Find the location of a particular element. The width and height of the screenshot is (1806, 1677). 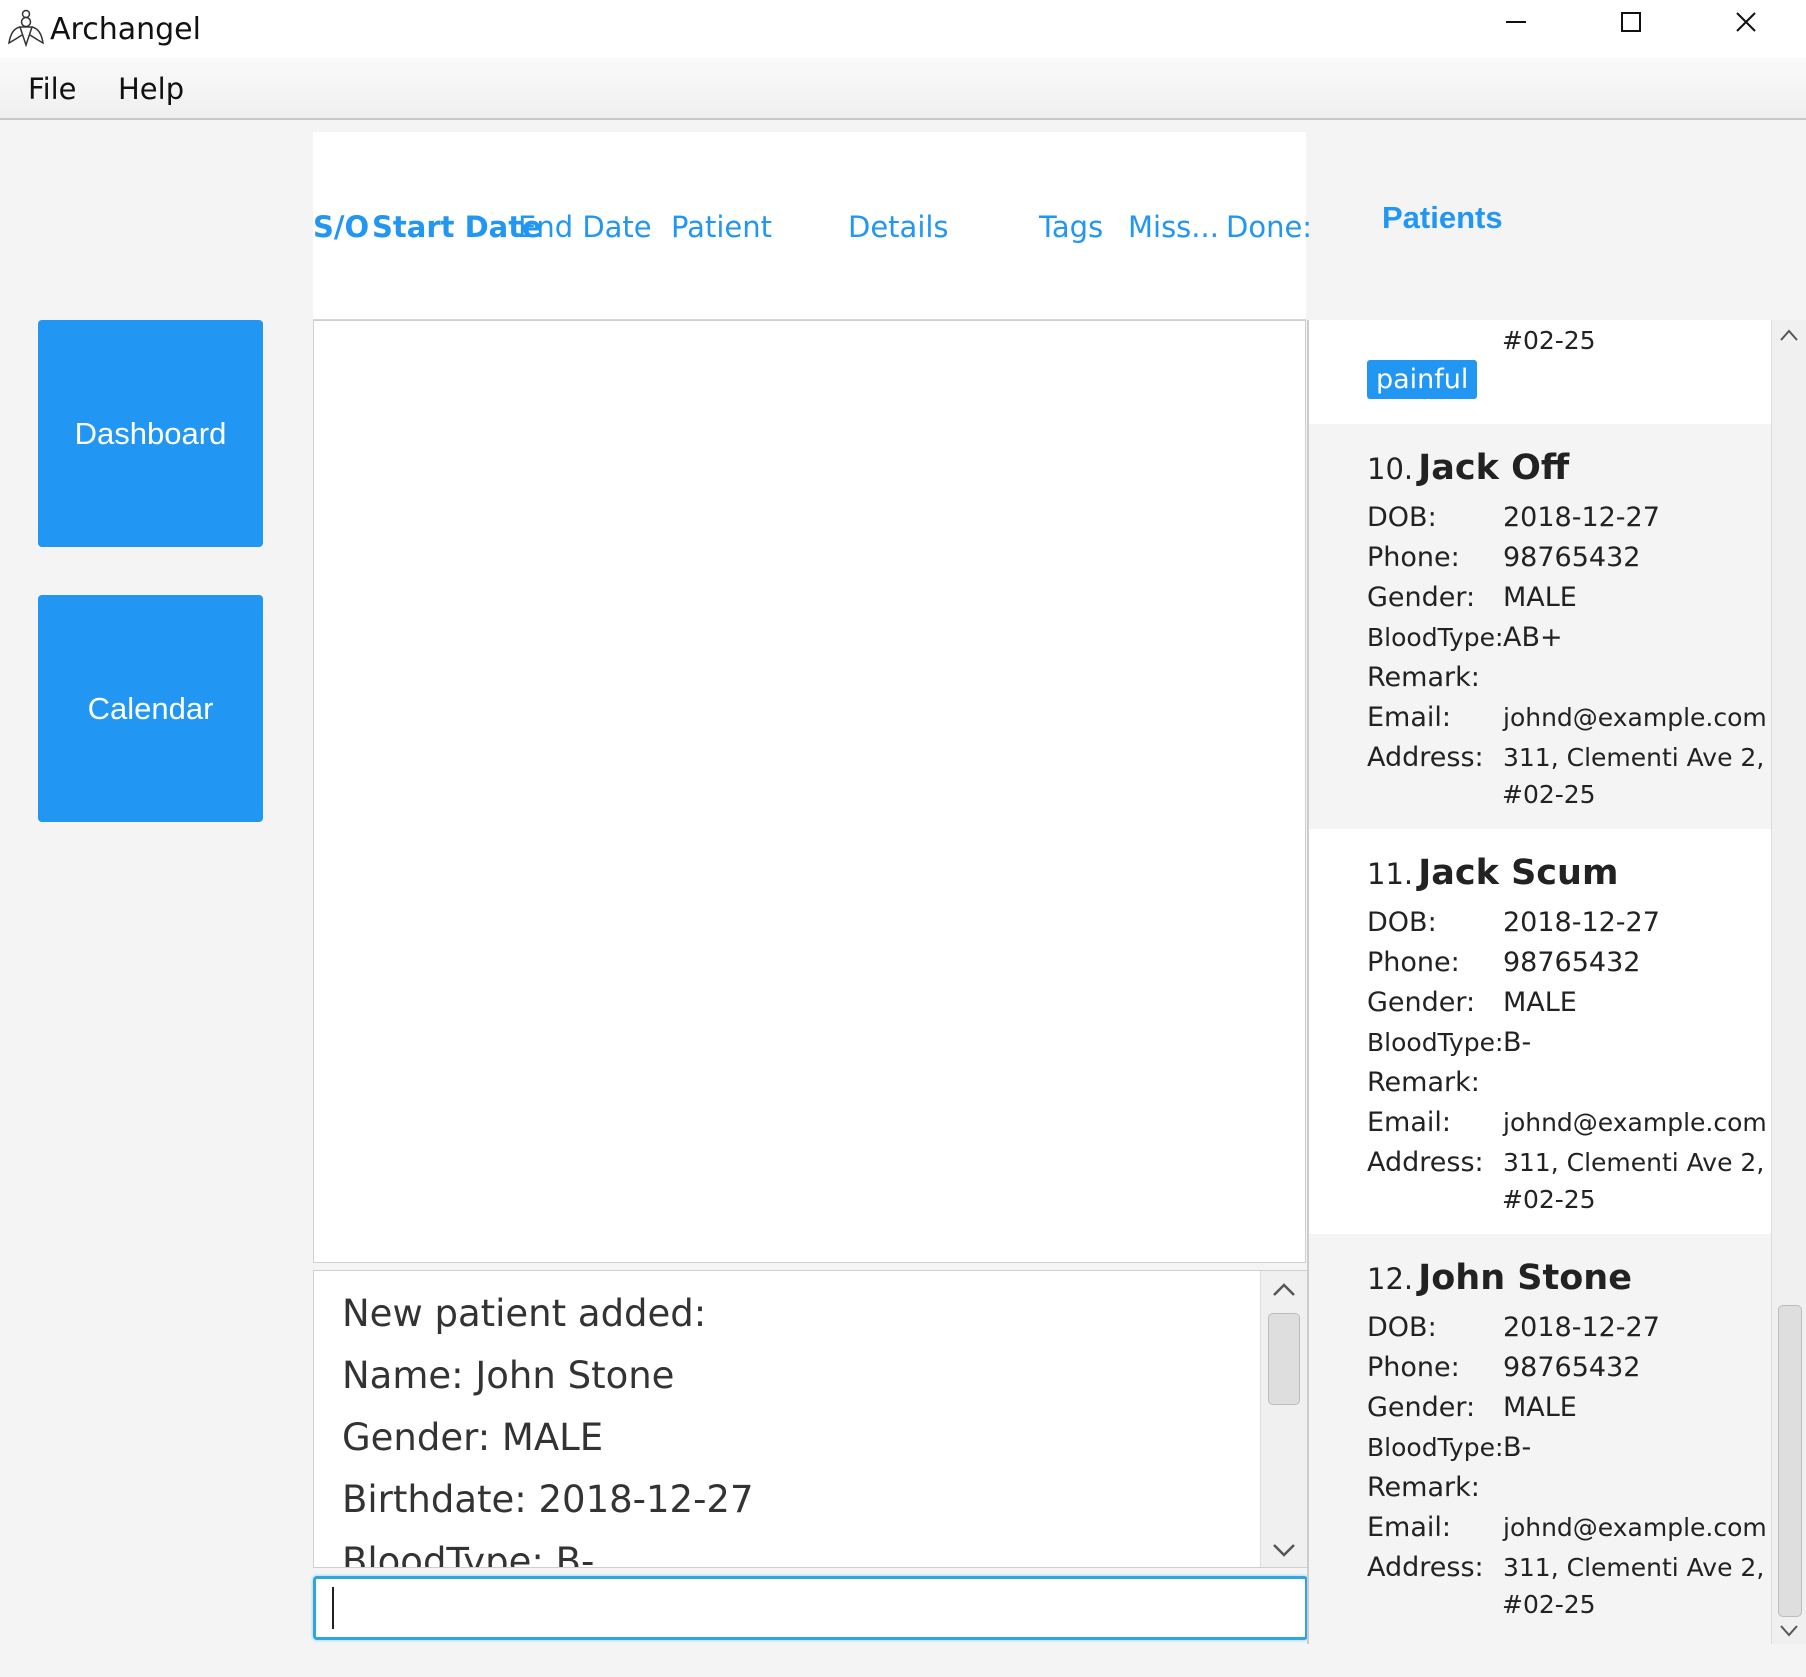

title-bar: Archangel is located at coordinates (903, 29).